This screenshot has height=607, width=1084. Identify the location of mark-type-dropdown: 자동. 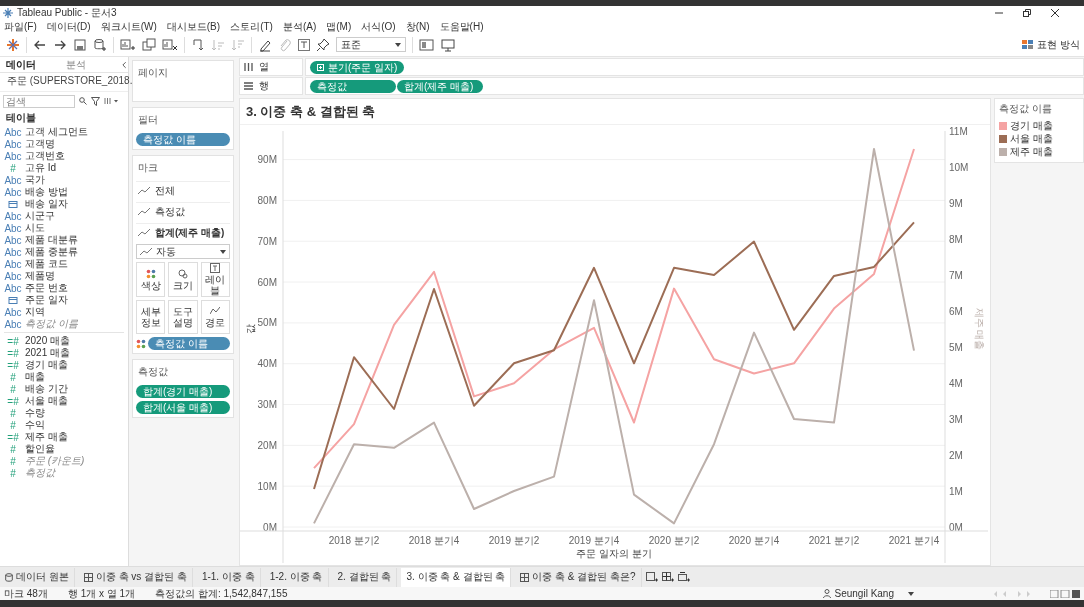
(183, 251).